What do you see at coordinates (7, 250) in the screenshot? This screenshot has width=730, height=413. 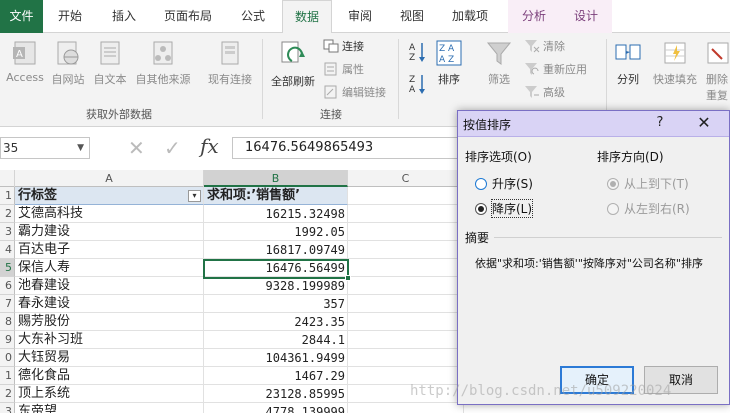 I see `row-header: 4` at bounding box center [7, 250].